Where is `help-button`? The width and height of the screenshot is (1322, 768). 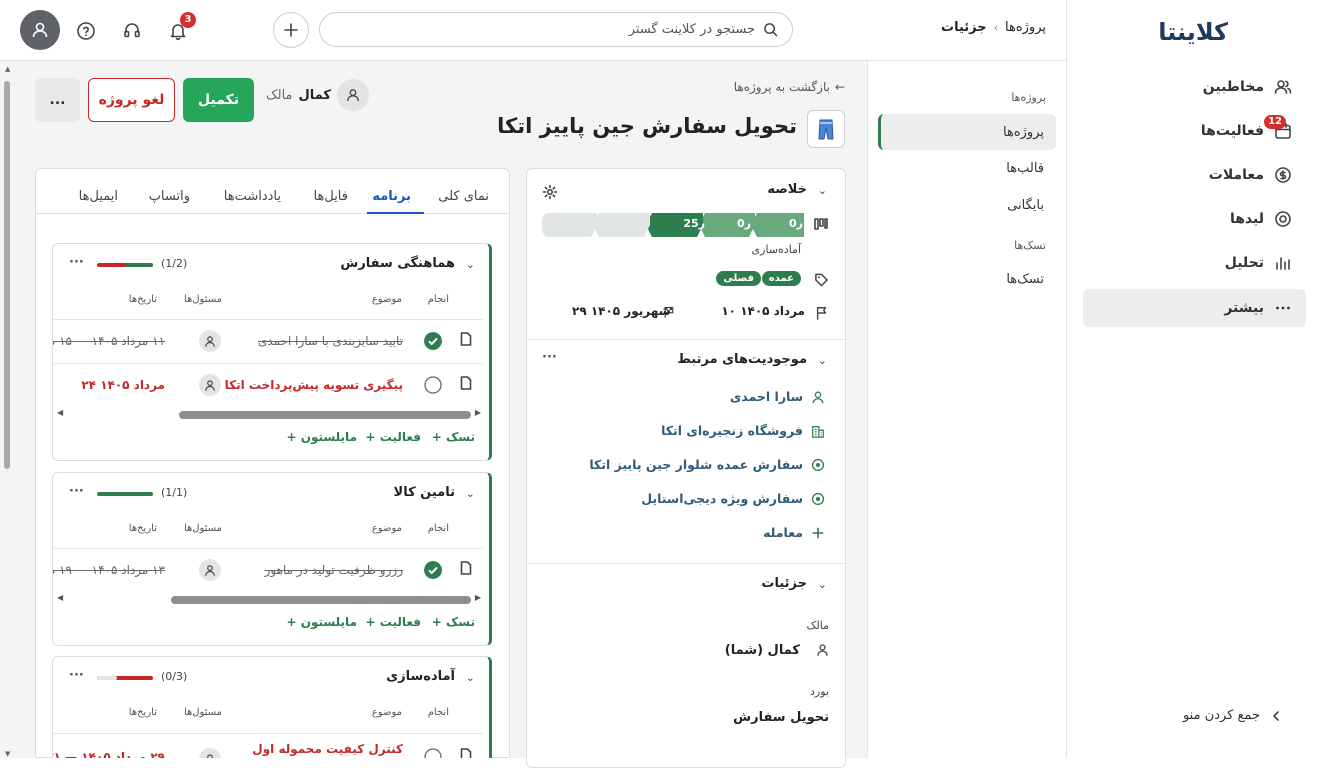
help-button is located at coordinates (86, 31).